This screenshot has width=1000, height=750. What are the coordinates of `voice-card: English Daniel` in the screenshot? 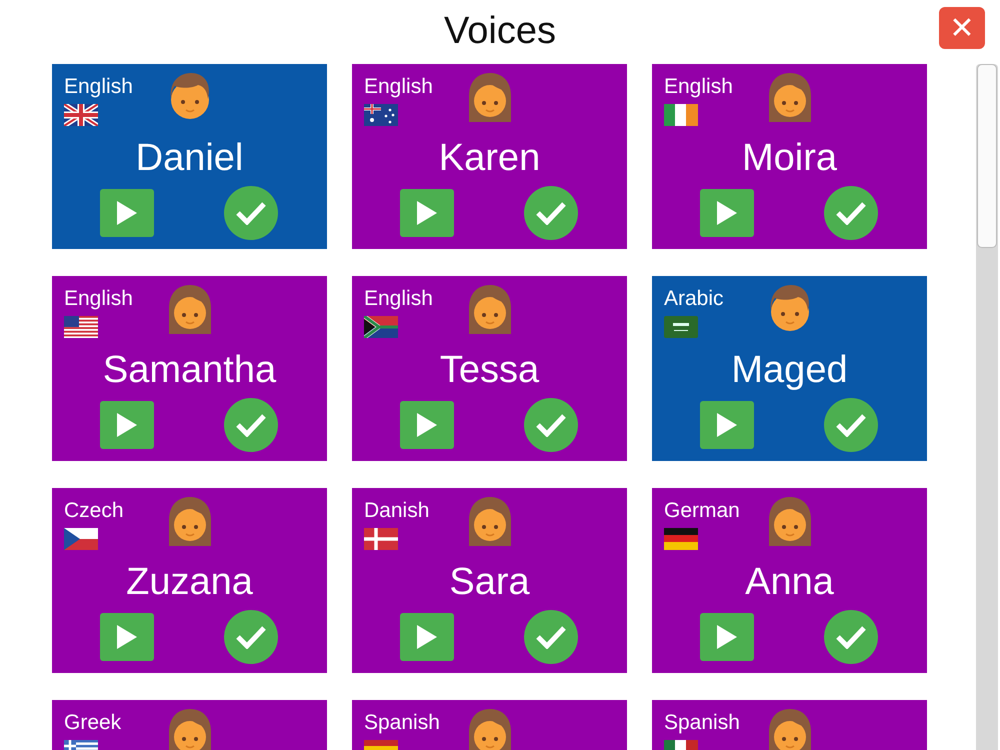 It's located at (189, 156).